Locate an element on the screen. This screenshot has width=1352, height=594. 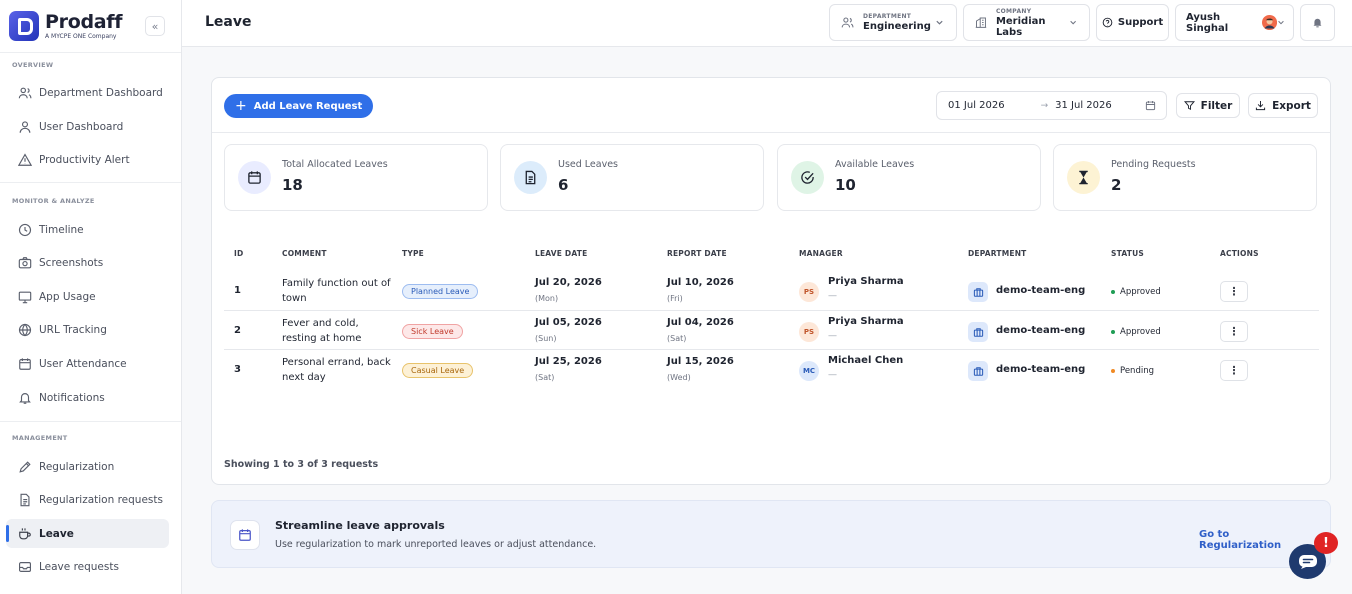
sidebar-item-screenshots: Screenshots is located at coordinates (87, 262).